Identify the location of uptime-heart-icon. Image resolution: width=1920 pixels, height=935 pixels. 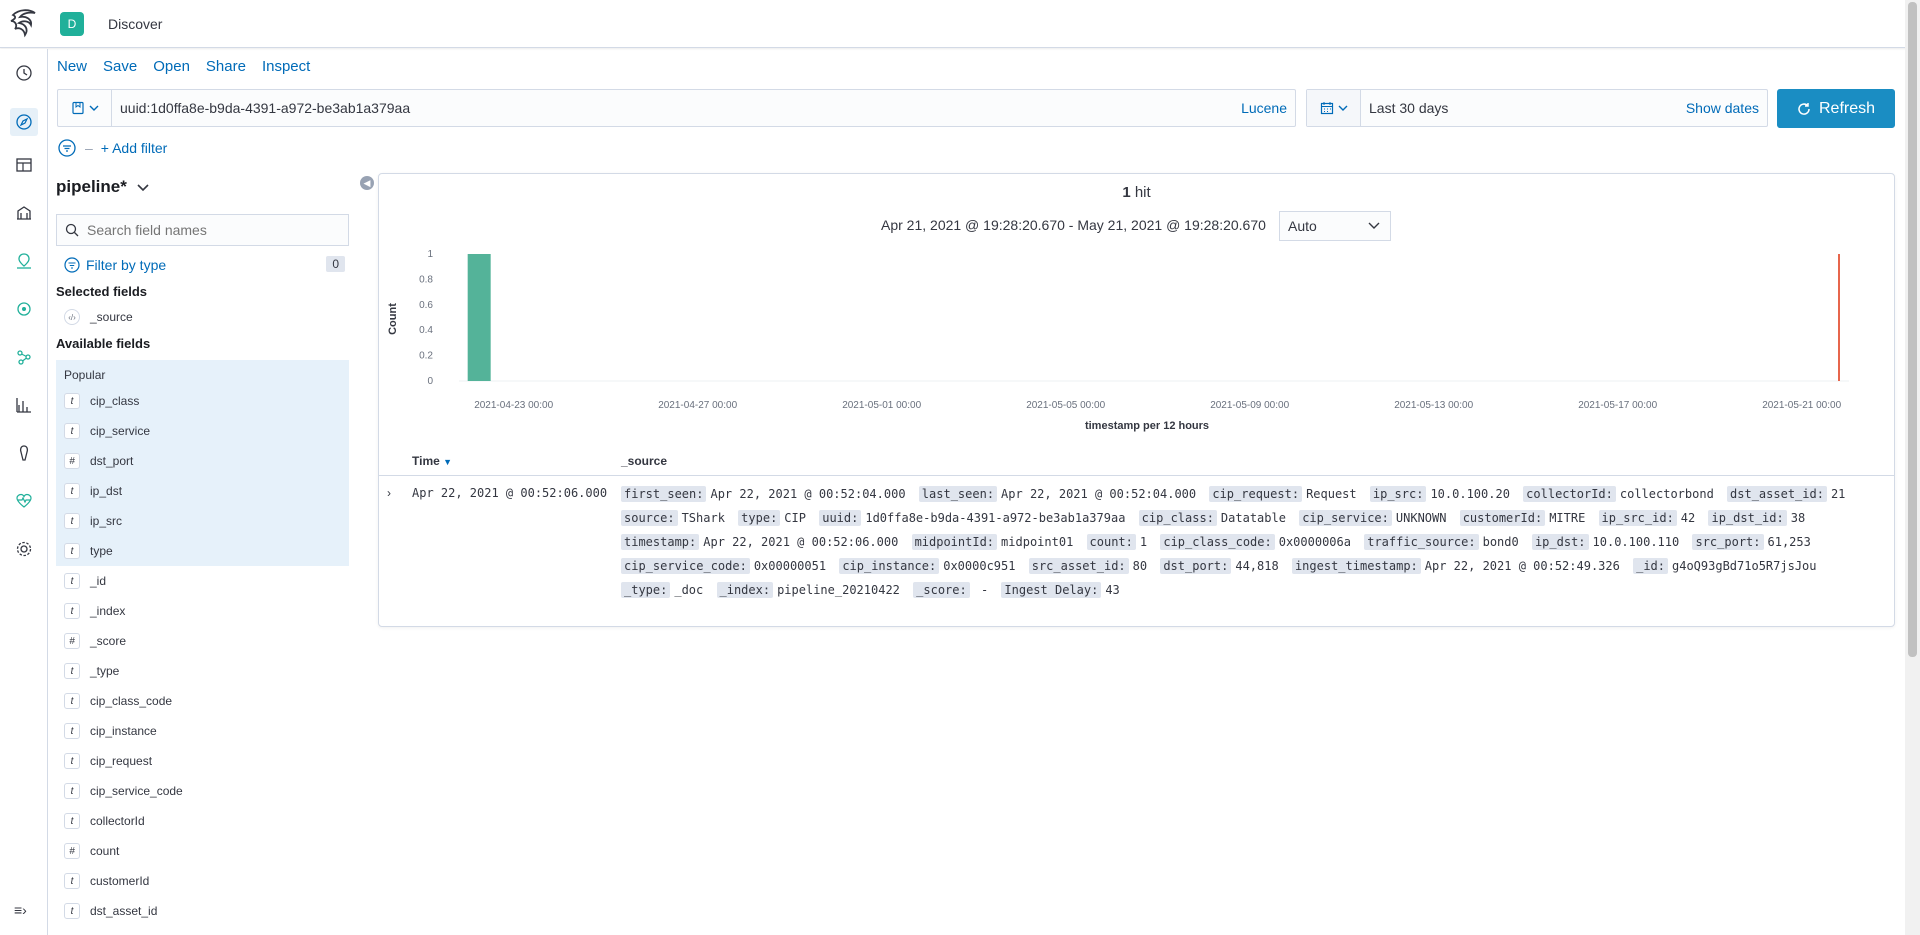
(24, 501).